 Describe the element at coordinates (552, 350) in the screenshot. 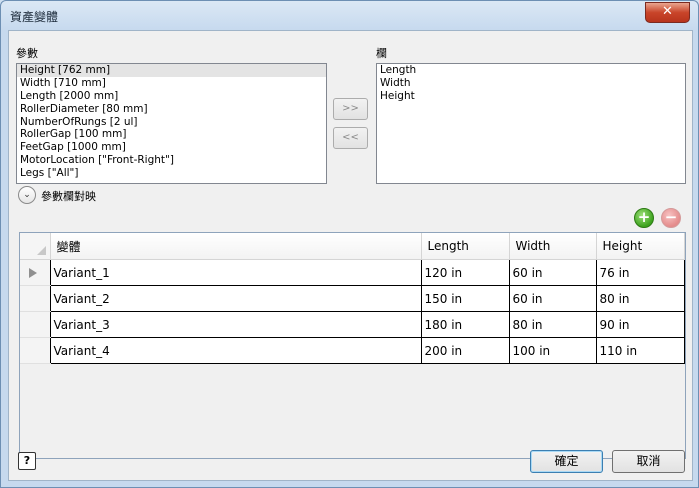

I see `table-cell: 100 in` at that location.